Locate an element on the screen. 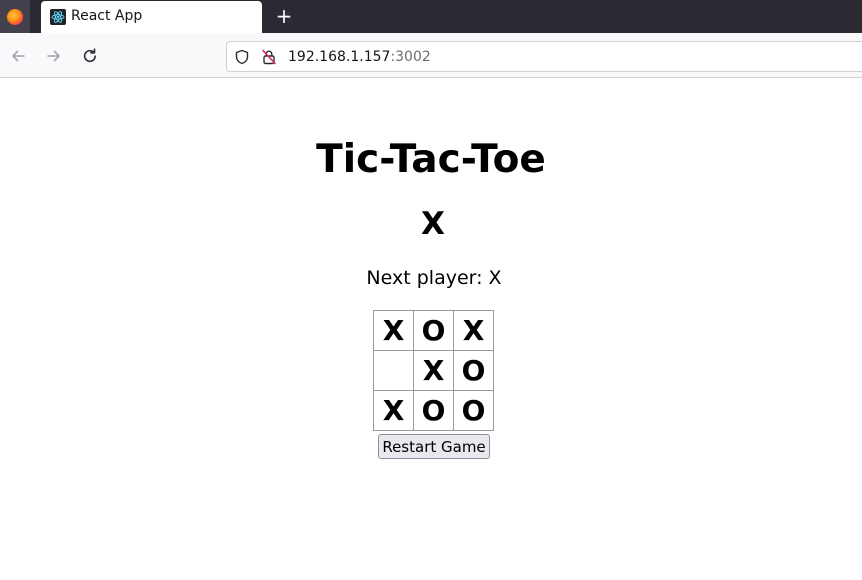  url-host: 192.168.1.157 is located at coordinates (339, 57).